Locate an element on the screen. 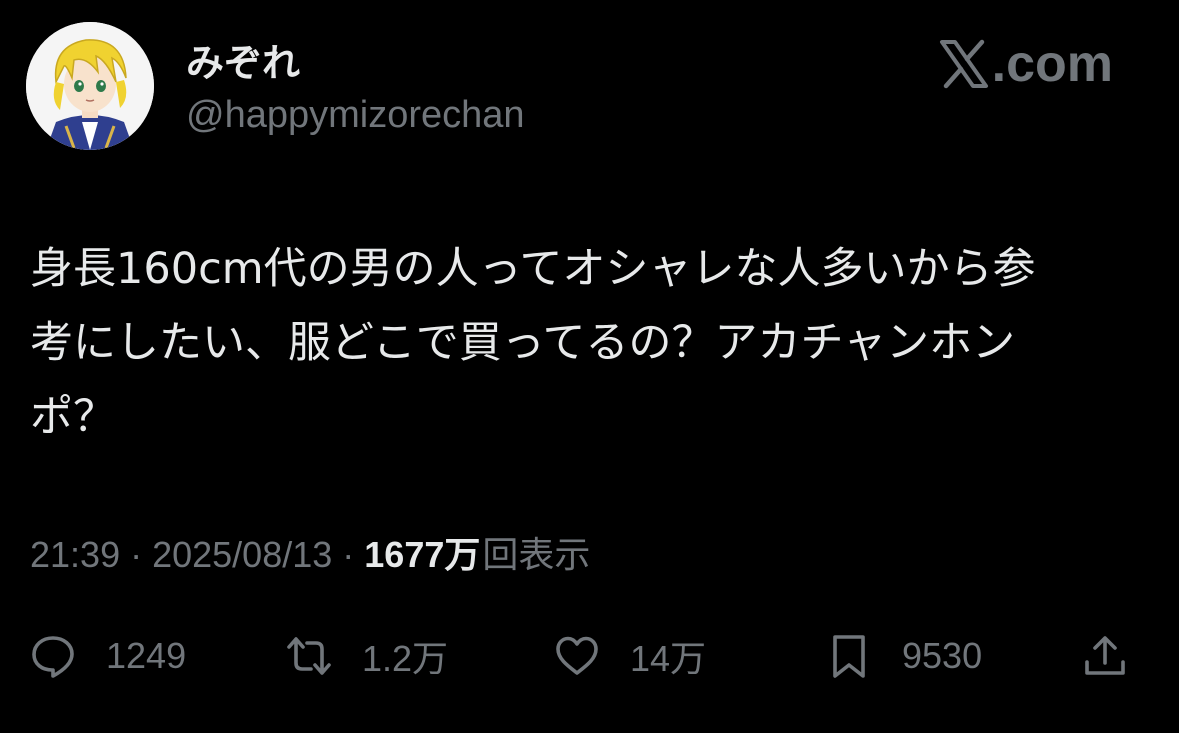  bookmark-count: 9530 is located at coordinates (942, 655).